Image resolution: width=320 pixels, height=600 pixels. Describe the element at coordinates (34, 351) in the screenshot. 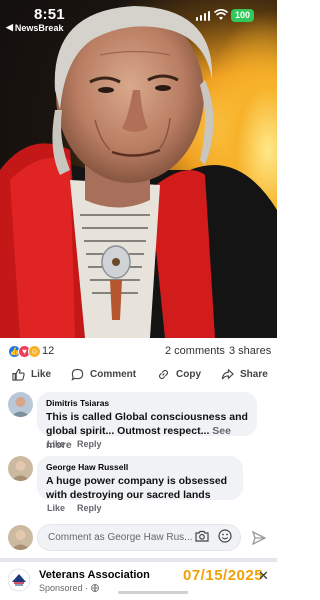

I see `care-reaction-icon: ☺` at that location.